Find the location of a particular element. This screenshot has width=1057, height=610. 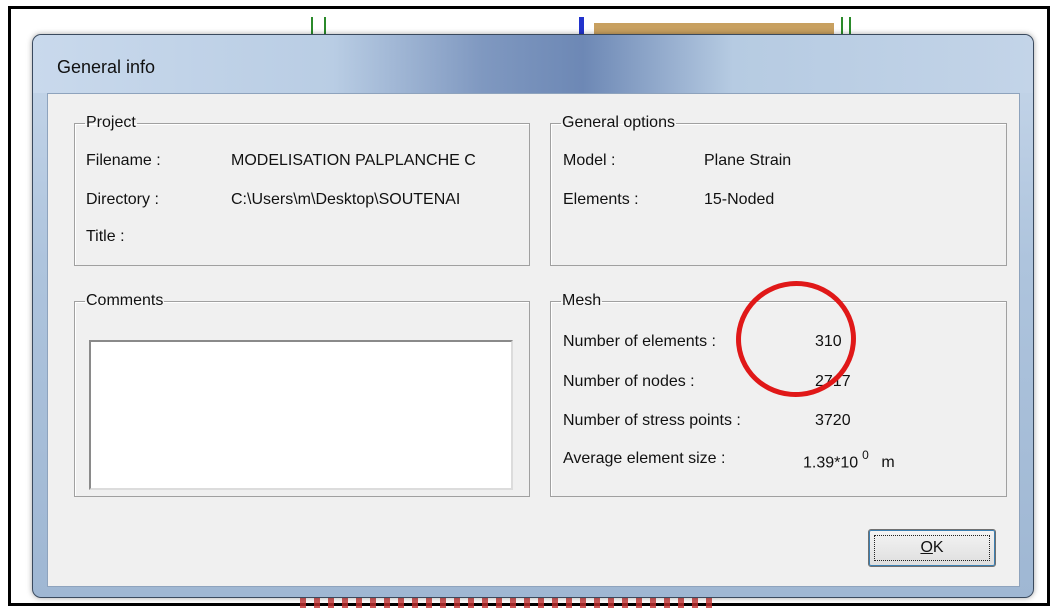

avg-size-exponent: 0 is located at coordinates (865, 455).